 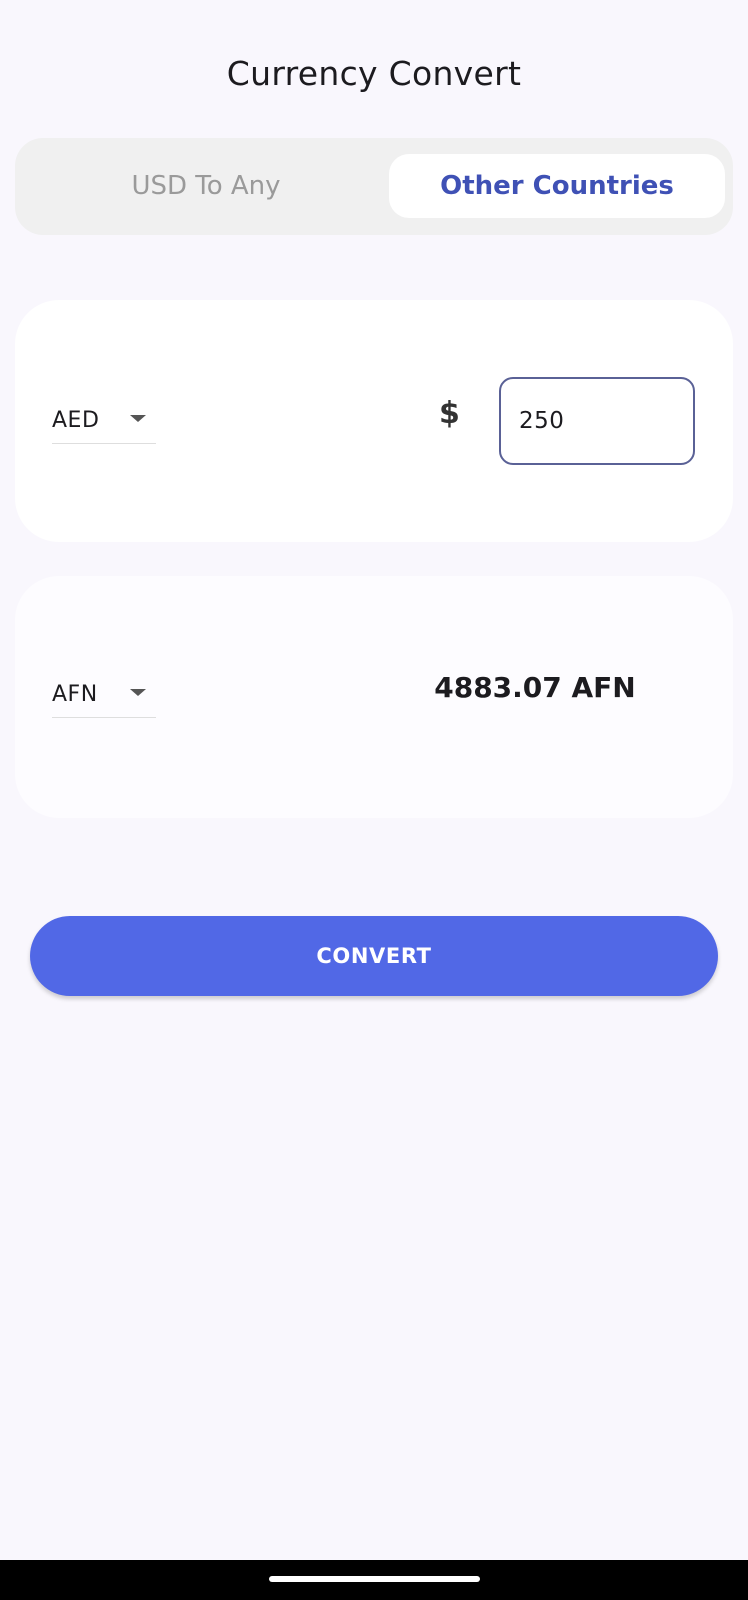 What do you see at coordinates (449, 413) in the screenshot?
I see `dollar-icon: $` at bounding box center [449, 413].